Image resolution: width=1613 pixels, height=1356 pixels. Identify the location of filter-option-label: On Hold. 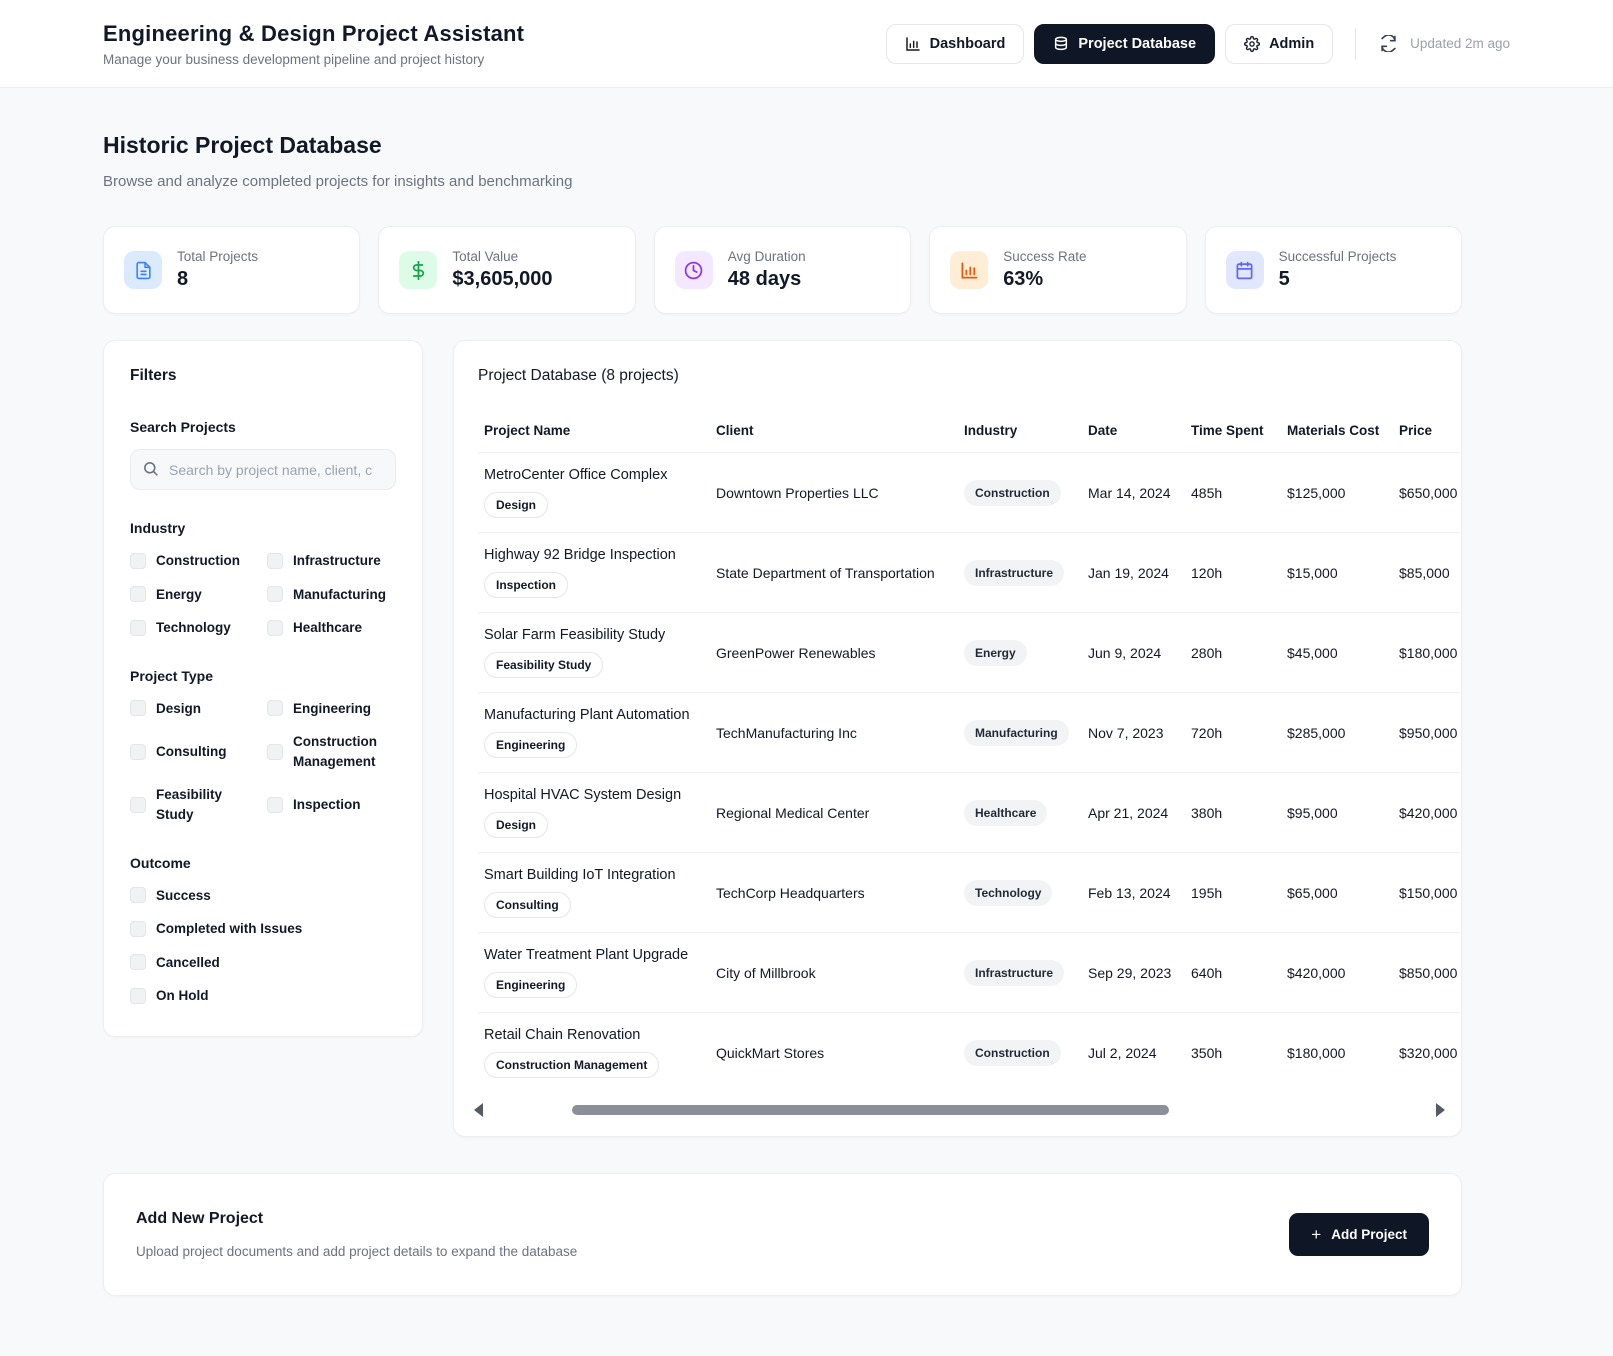
(182, 996).